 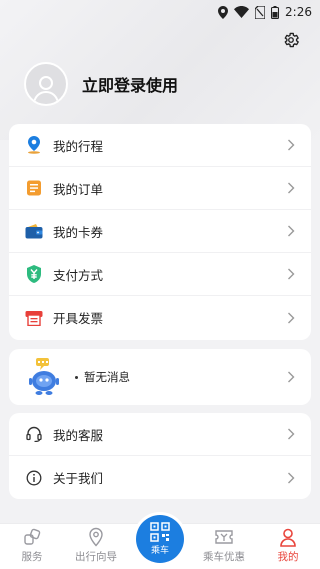 What do you see at coordinates (160, 274) in the screenshot?
I see `menu-item-payment: 支付方式` at bounding box center [160, 274].